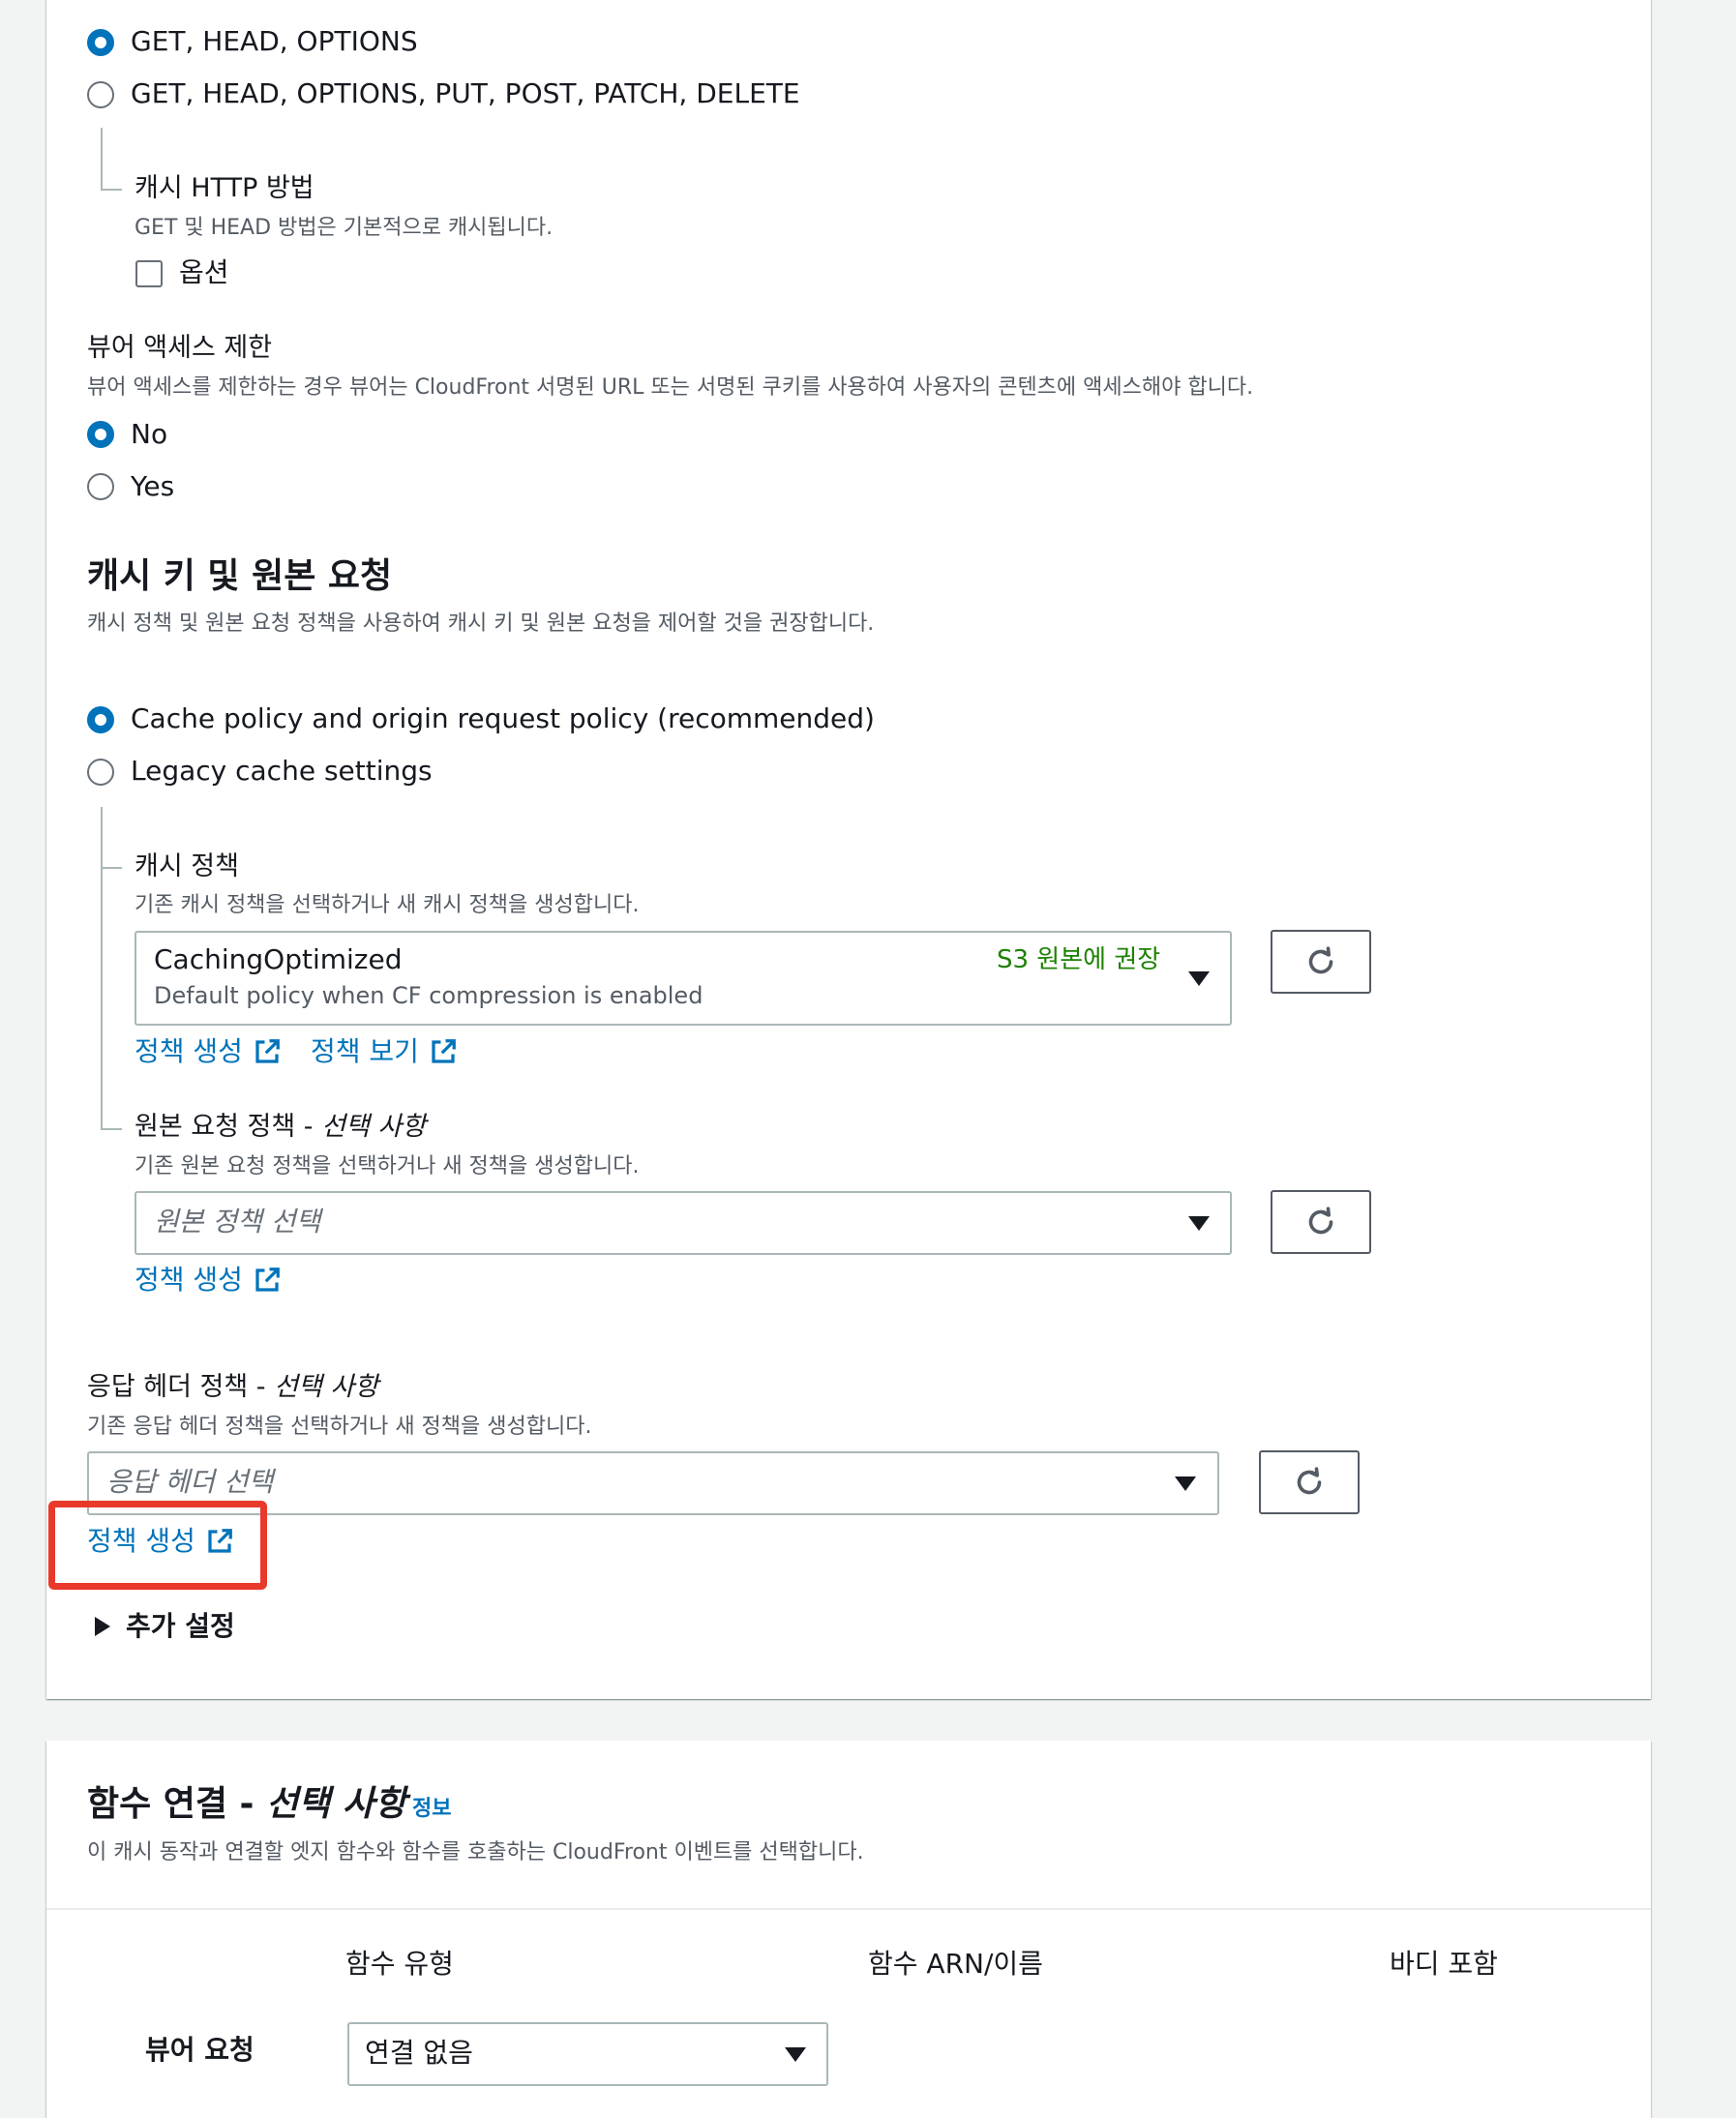 This screenshot has height=2118, width=1736. What do you see at coordinates (339, 1427) in the screenshot?
I see `response-headers-description: 기존 응답 헤더 정책을 선택하거나 새 정책을 생성합니다.` at bounding box center [339, 1427].